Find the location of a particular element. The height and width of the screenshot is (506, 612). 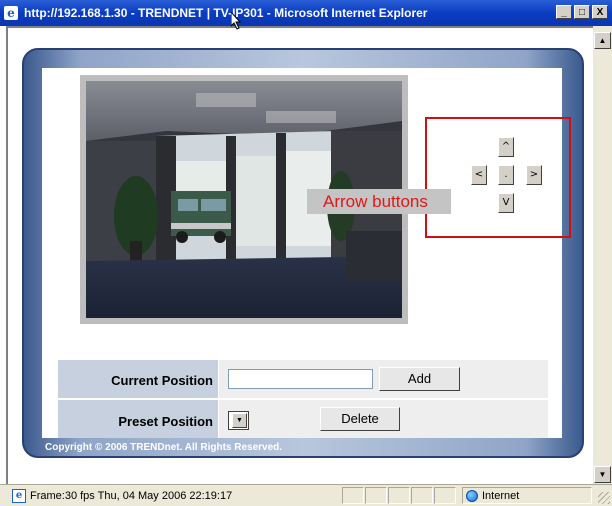

arrow-buttons-callout: Arrow buttons is located at coordinates (379, 201).